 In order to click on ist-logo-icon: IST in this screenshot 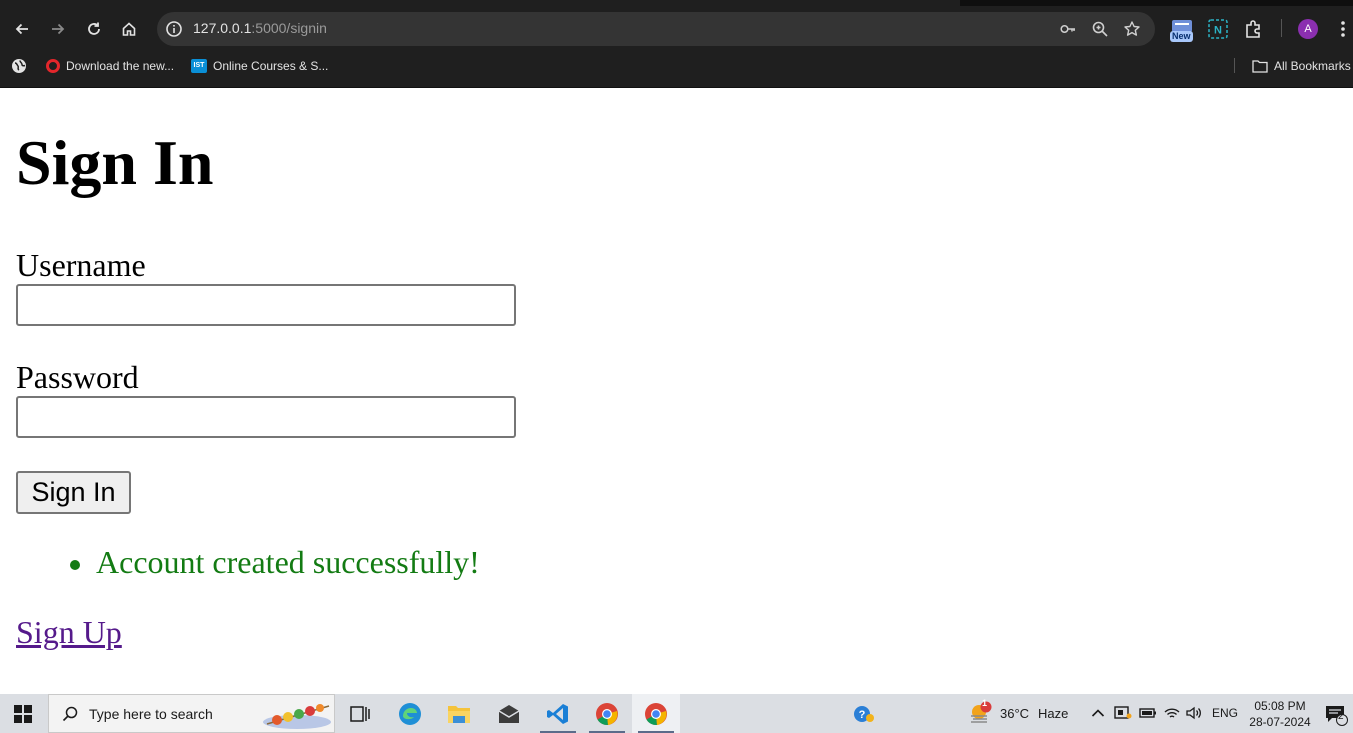, I will do `click(199, 65)`.